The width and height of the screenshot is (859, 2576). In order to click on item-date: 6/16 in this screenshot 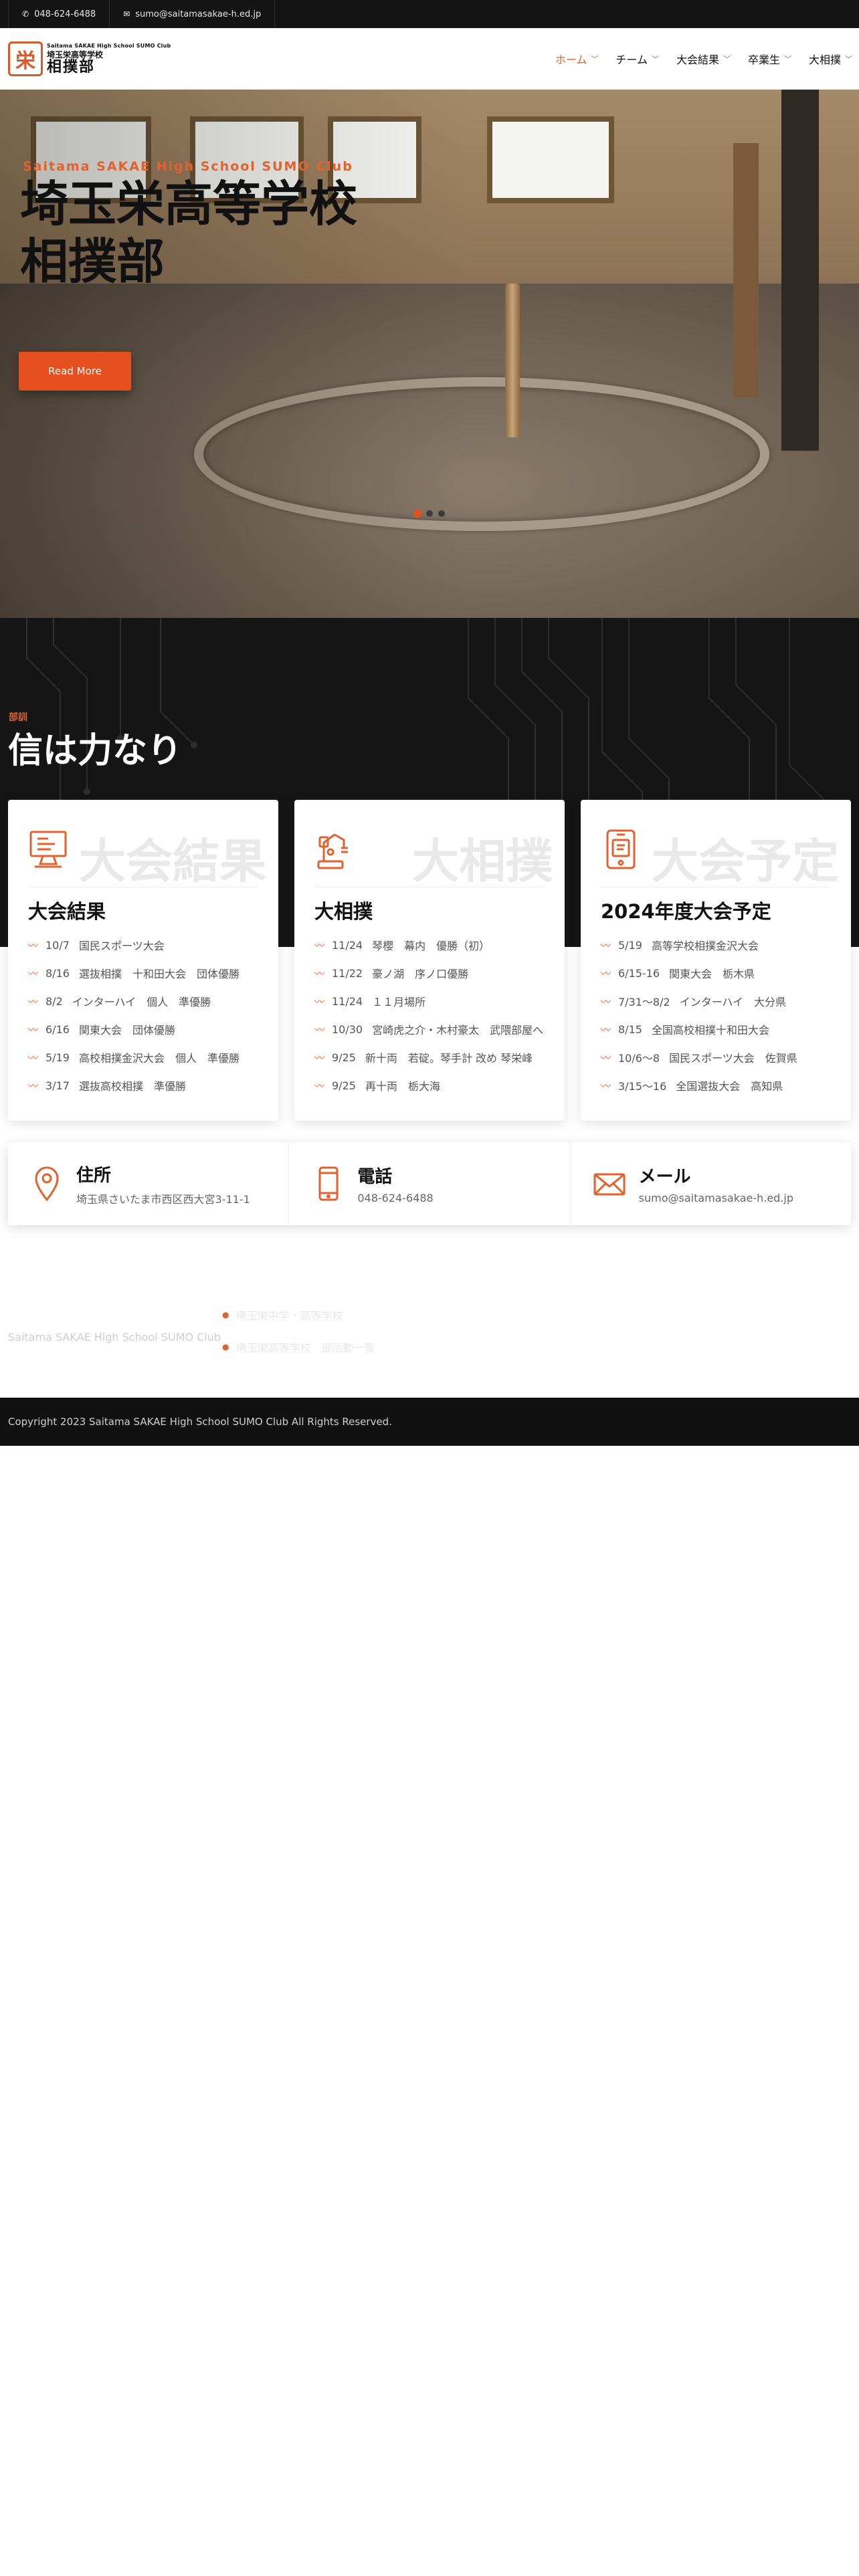, I will do `click(57, 1029)`.